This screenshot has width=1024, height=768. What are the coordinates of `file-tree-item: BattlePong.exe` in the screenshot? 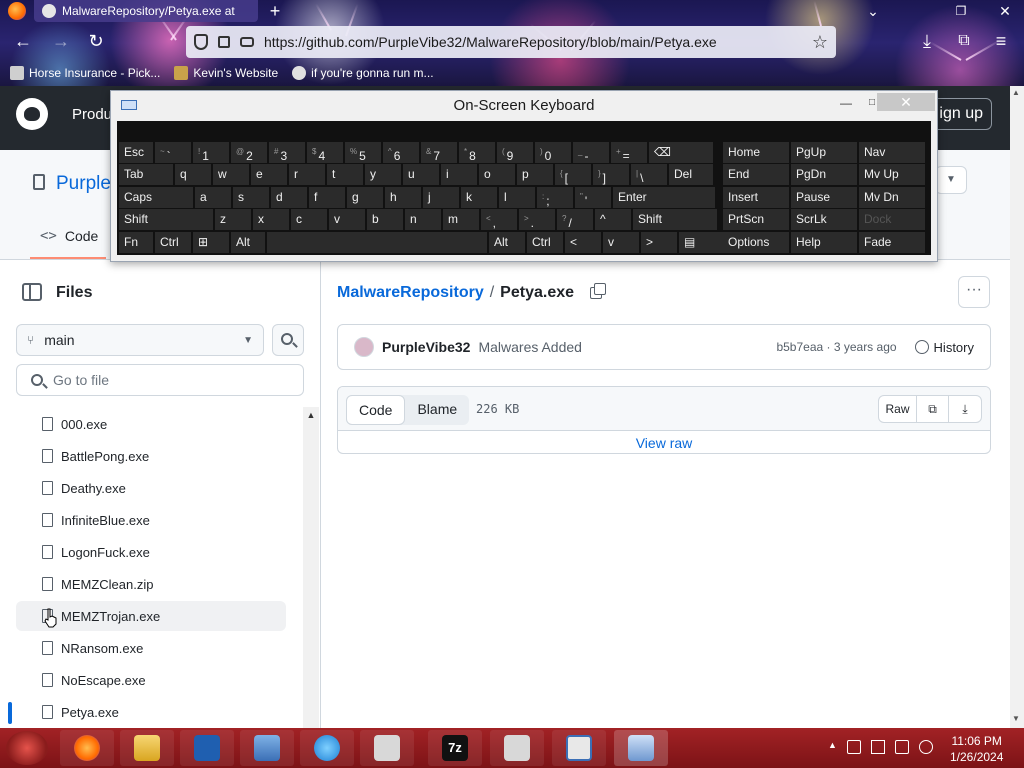 It's located at (151, 456).